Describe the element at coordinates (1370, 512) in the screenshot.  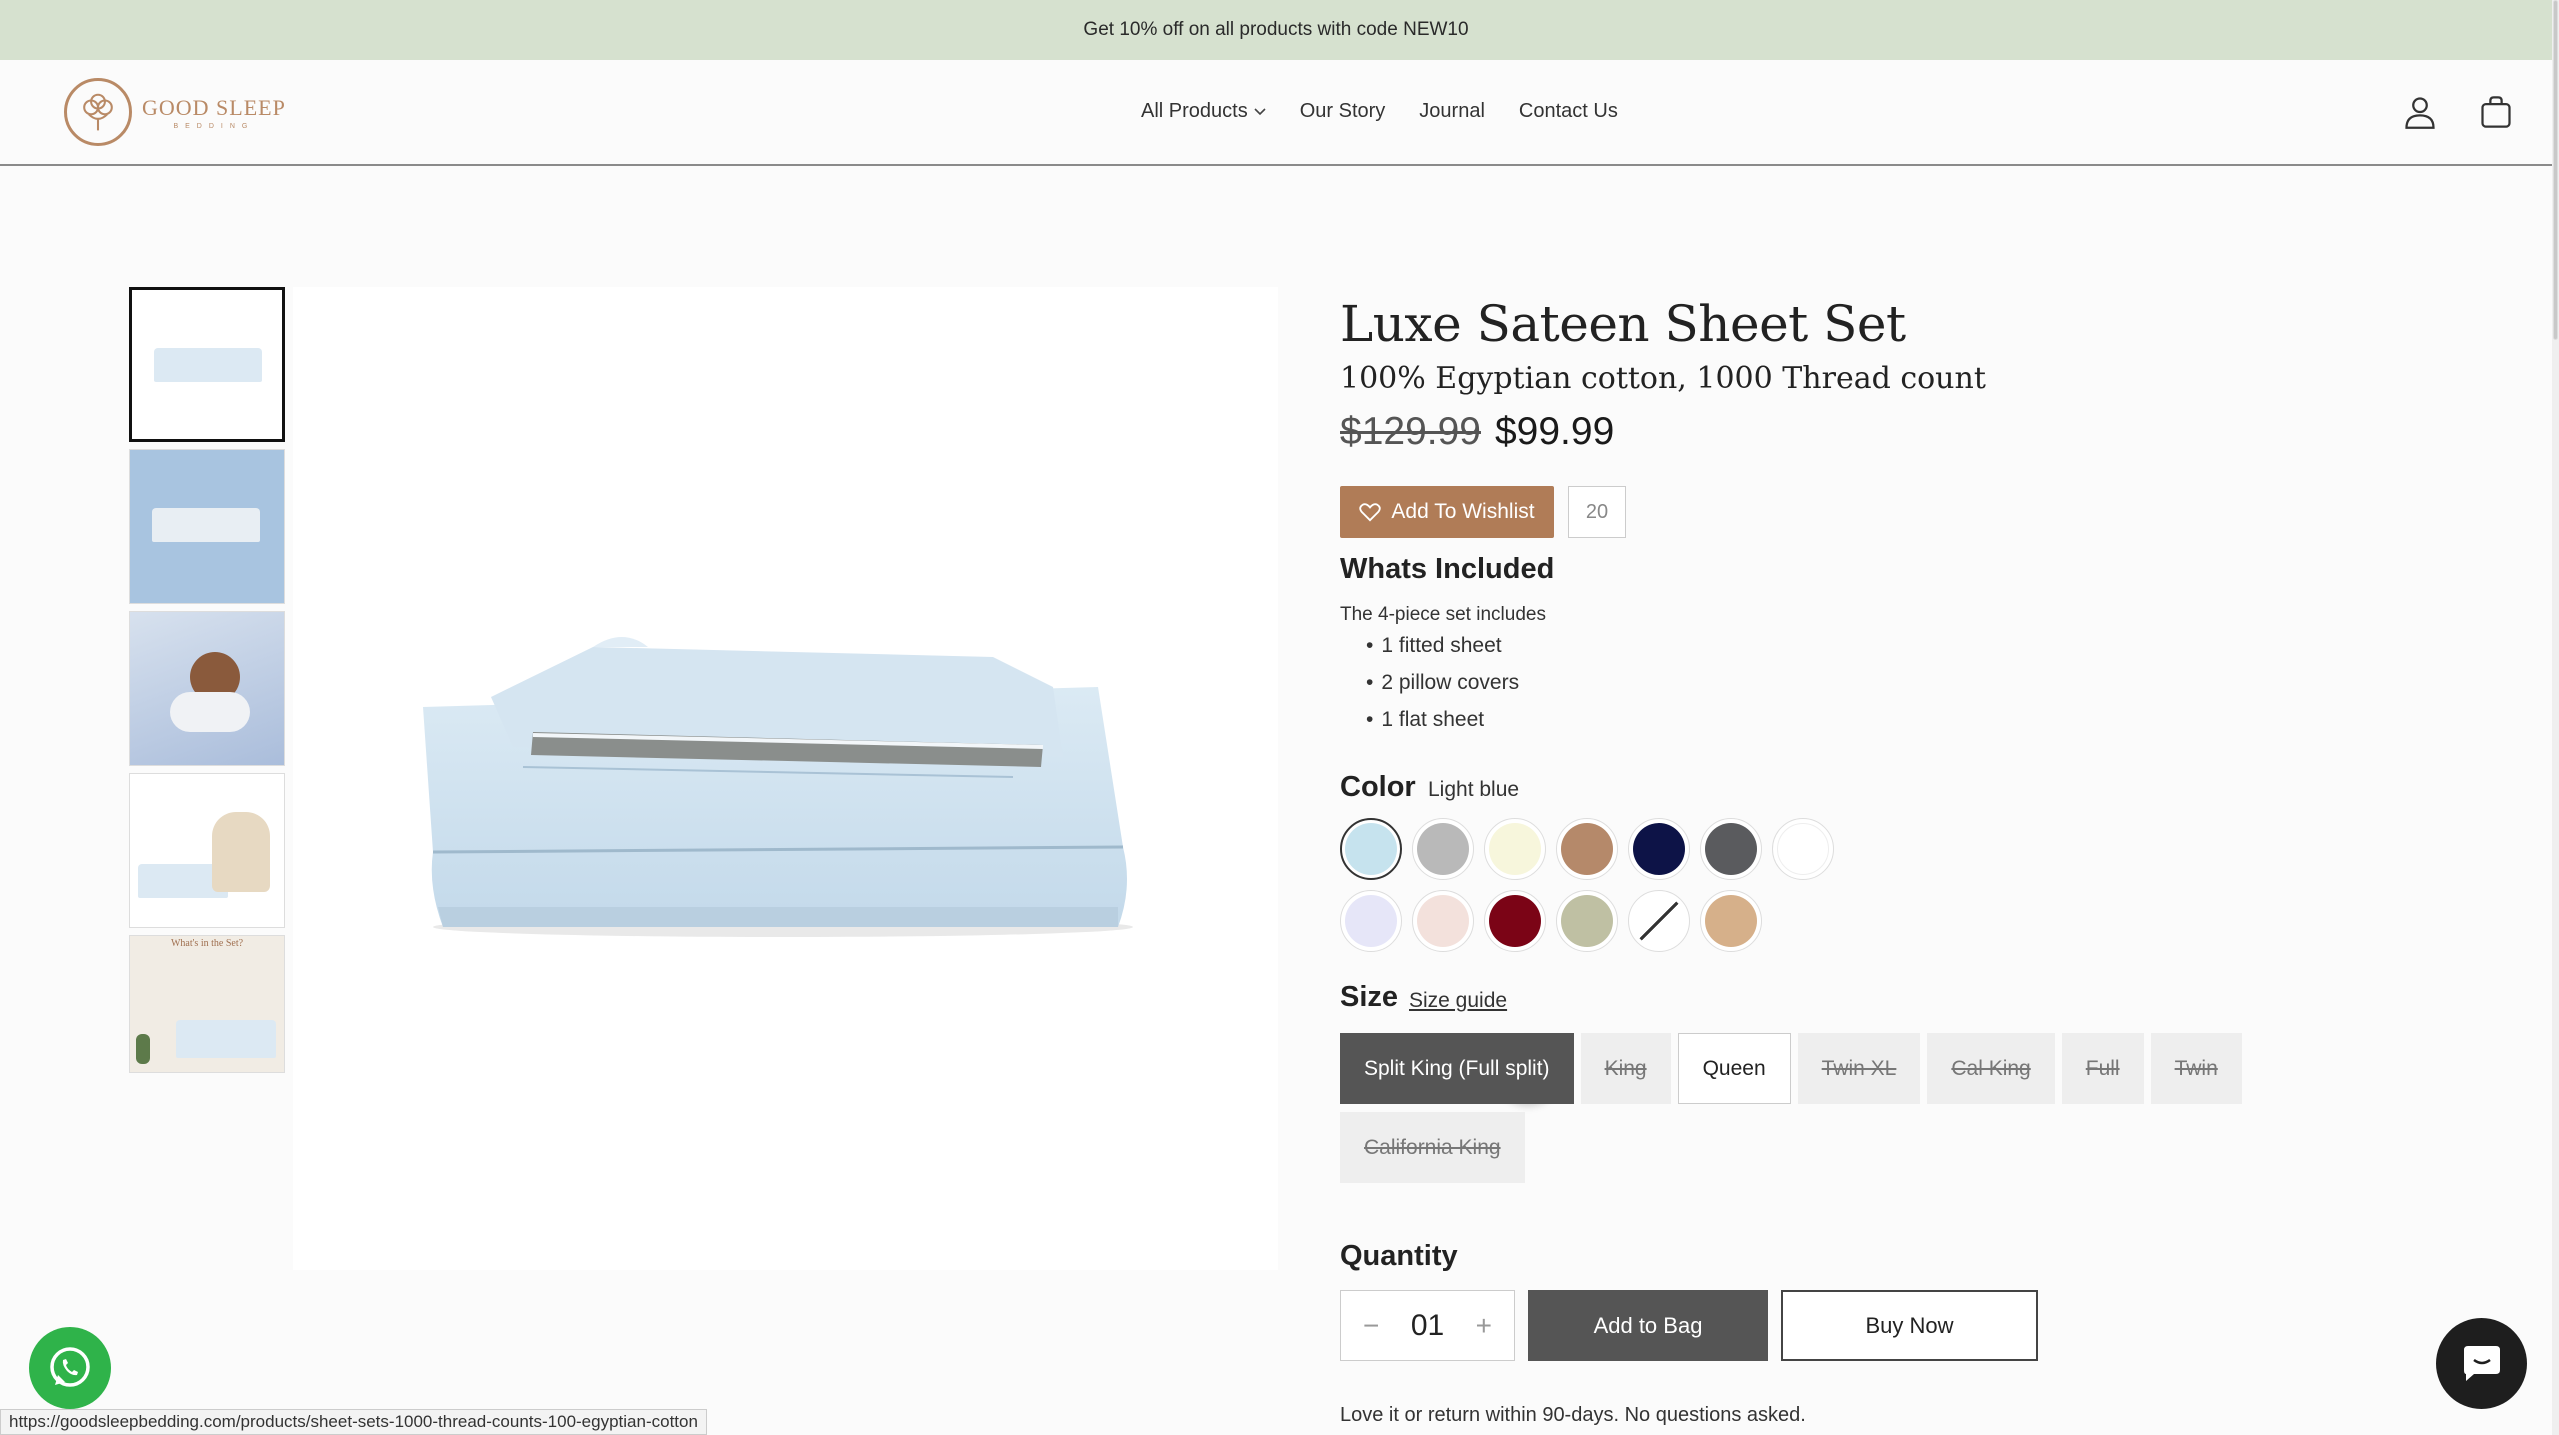
I see `heart-icon` at that location.